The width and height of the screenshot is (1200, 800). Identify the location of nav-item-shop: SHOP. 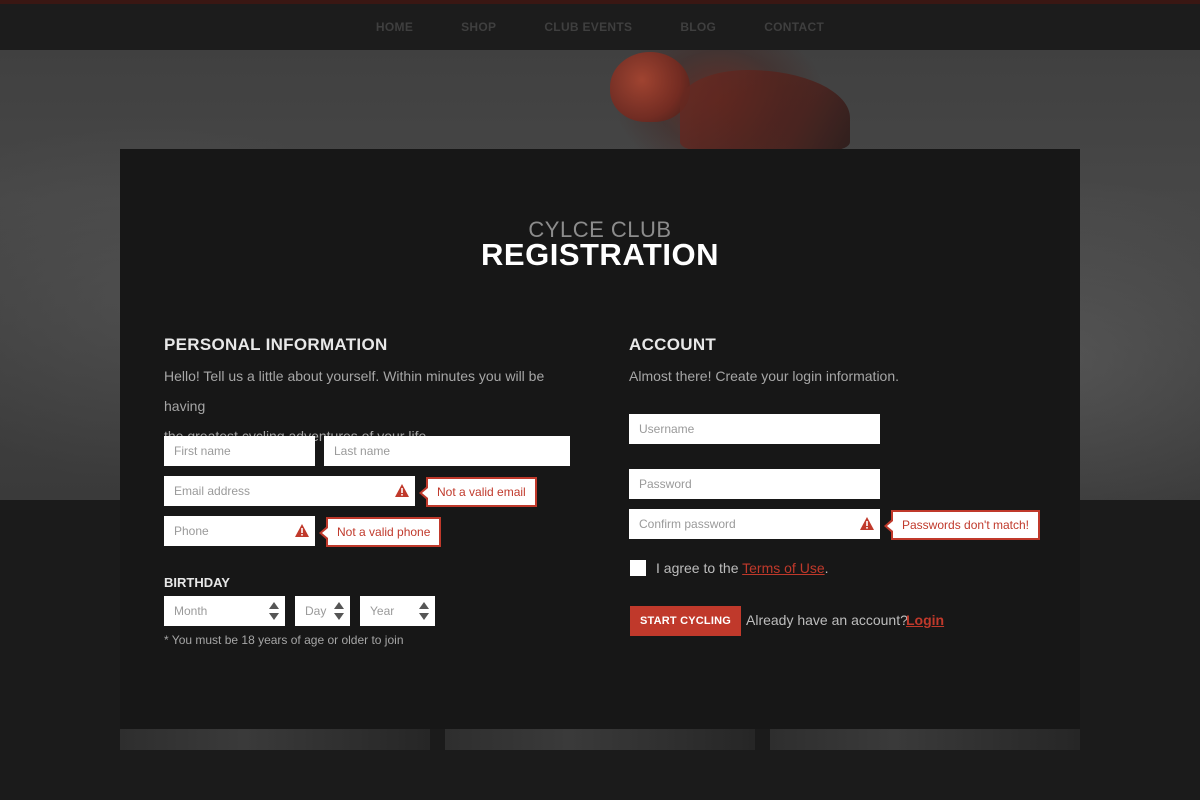
(478, 27).